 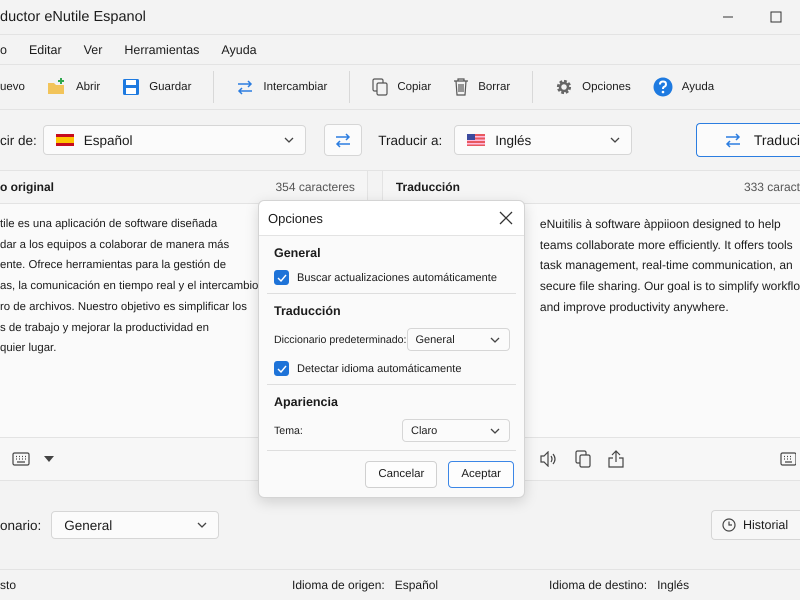 What do you see at coordinates (27, 187) in the screenshot?
I see `panel-title: o original` at bounding box center [27, 187].